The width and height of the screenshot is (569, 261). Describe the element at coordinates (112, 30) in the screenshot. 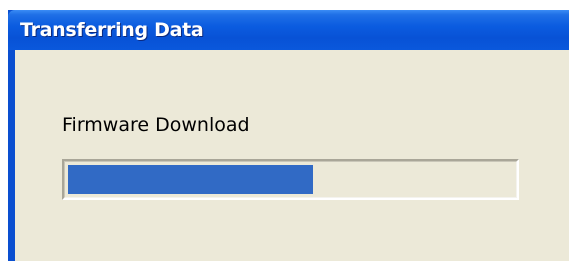

I see `window-title: Transferring Data` at that location.